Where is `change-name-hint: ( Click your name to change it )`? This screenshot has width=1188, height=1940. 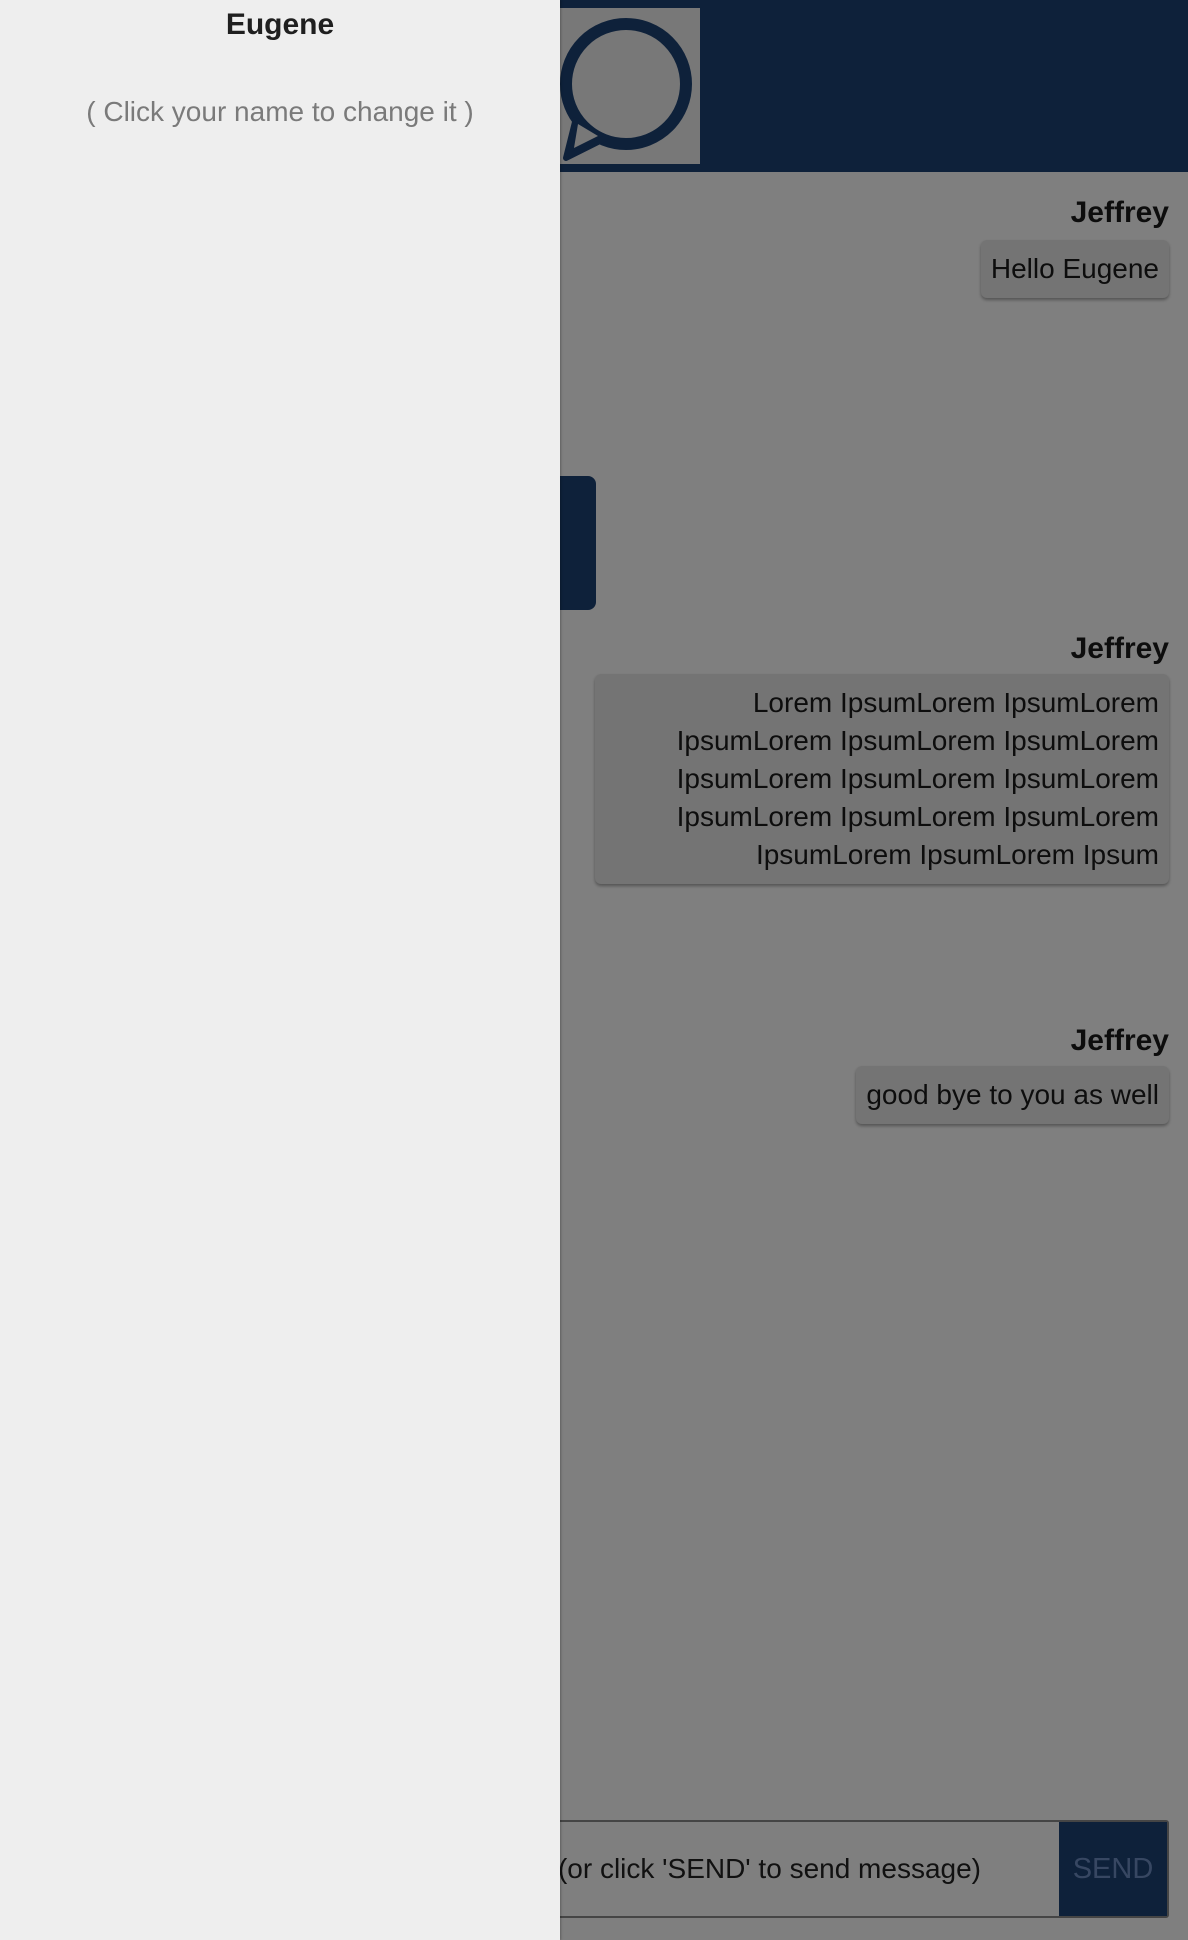
change-name-hint: ( Click your name to change it ) is located at coordinates (280, 111).